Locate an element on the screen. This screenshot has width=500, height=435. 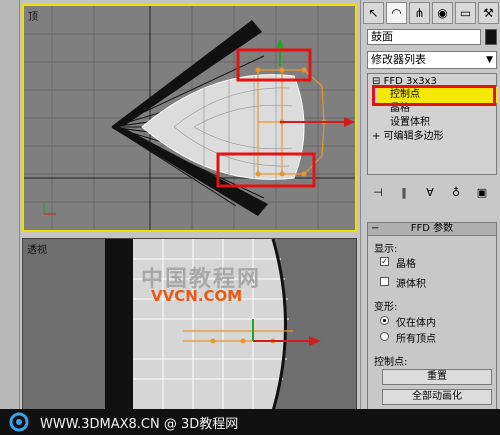
only-in-volume-label: 仅在体内 is located at coordinates (416, 323).